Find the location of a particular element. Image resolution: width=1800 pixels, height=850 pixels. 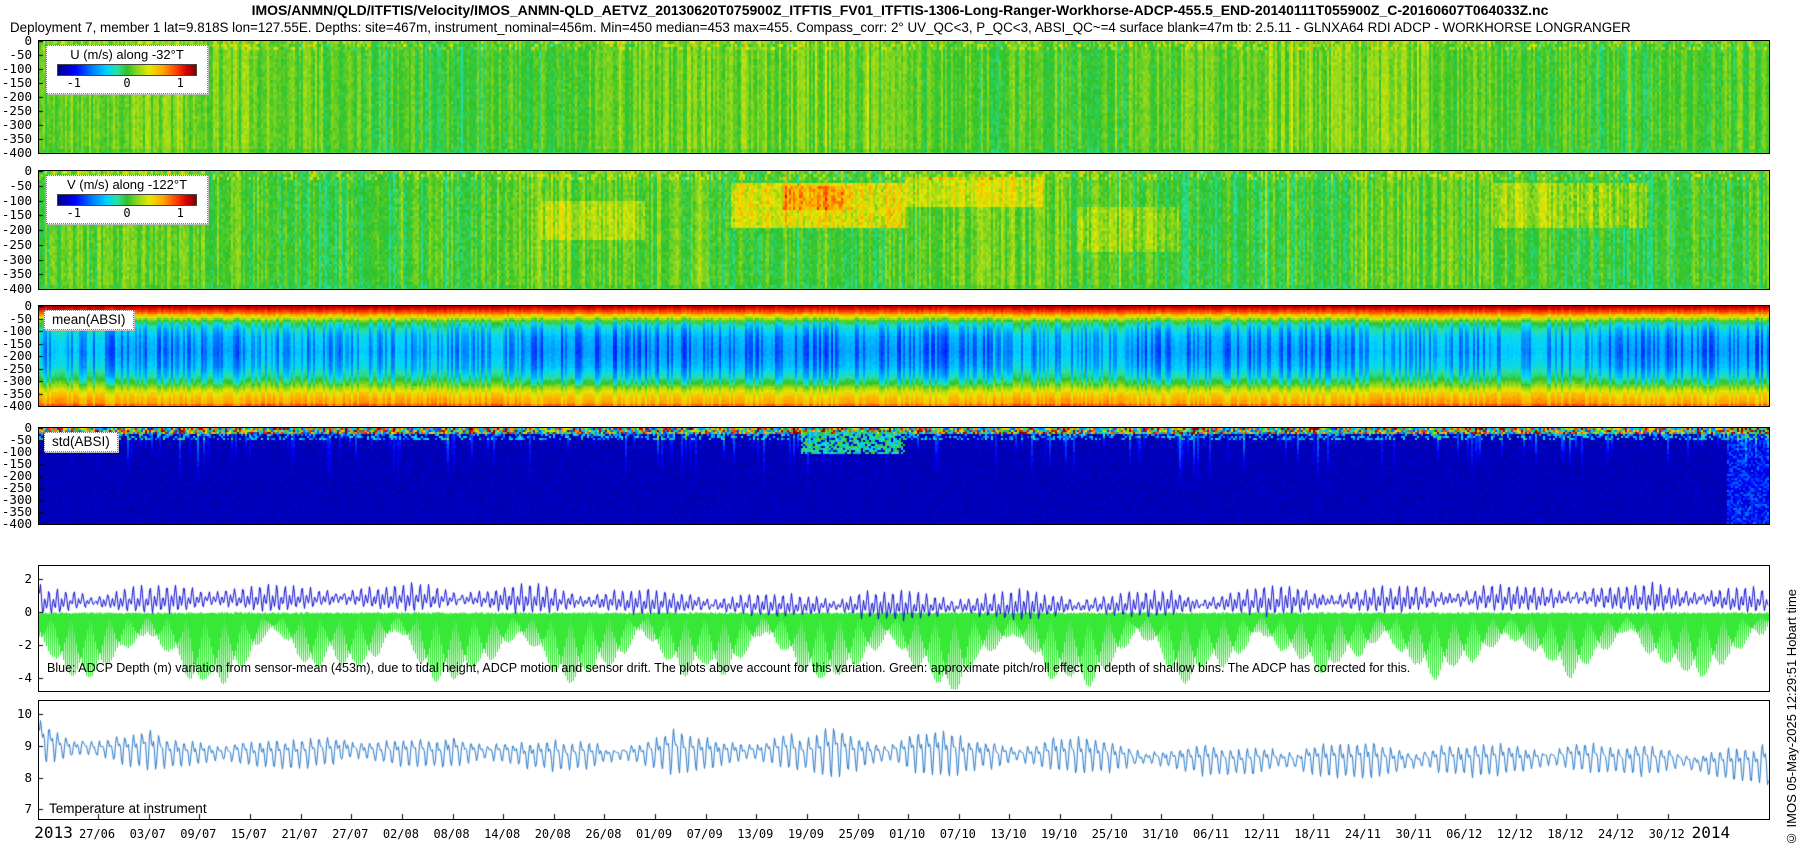

x-tick-date-label: 08/08 is located at coordinates (451, 834).